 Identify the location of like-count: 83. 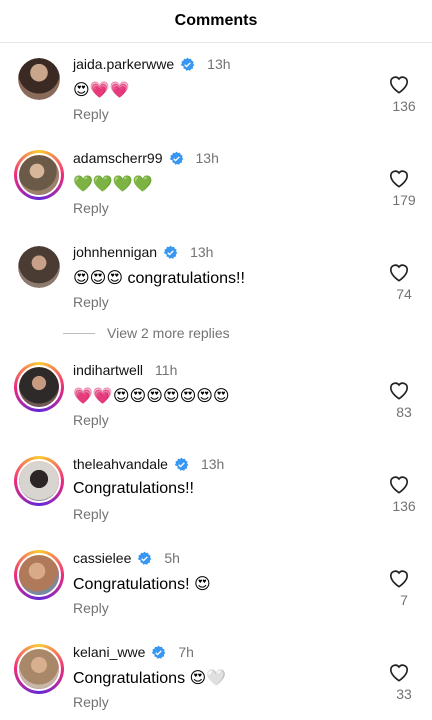
(404, 412).